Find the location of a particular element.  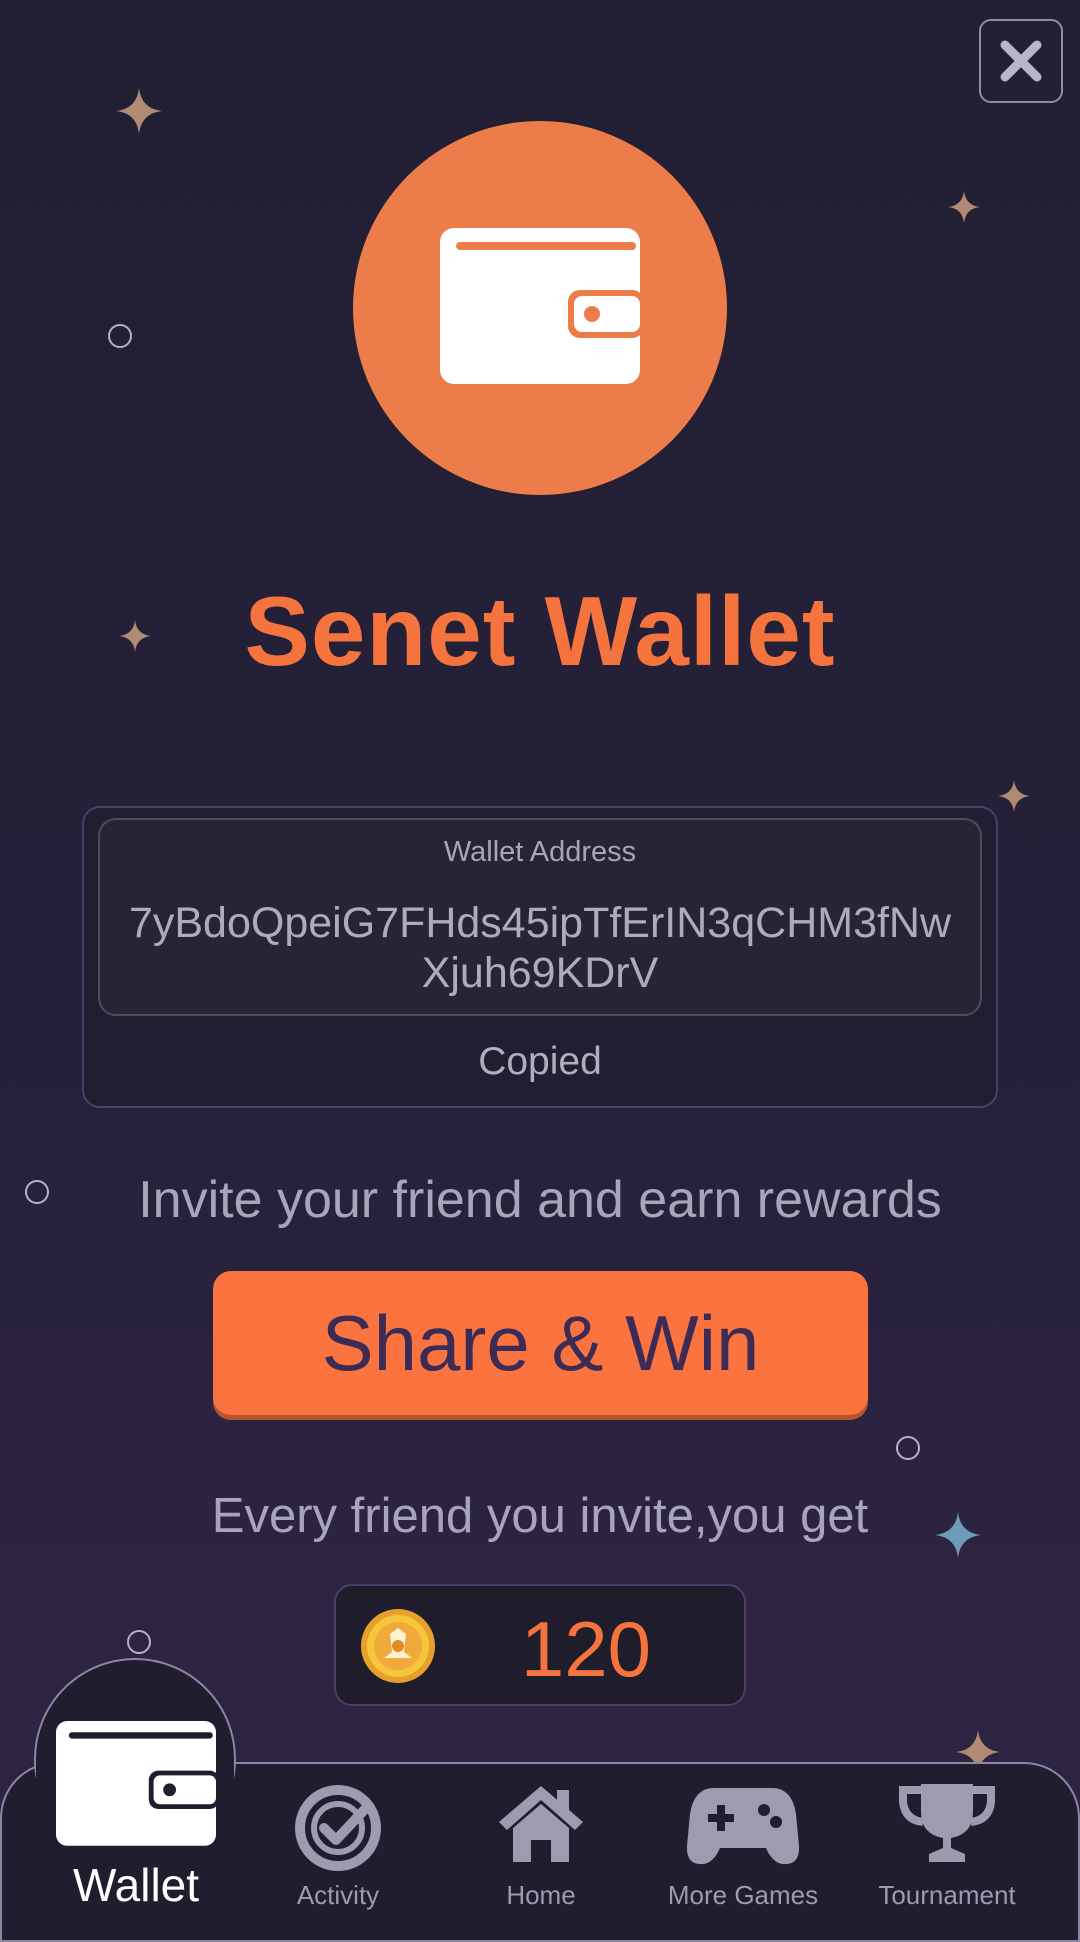

nav-item-wallet: Wallet is located at coordinates (136, 1816).